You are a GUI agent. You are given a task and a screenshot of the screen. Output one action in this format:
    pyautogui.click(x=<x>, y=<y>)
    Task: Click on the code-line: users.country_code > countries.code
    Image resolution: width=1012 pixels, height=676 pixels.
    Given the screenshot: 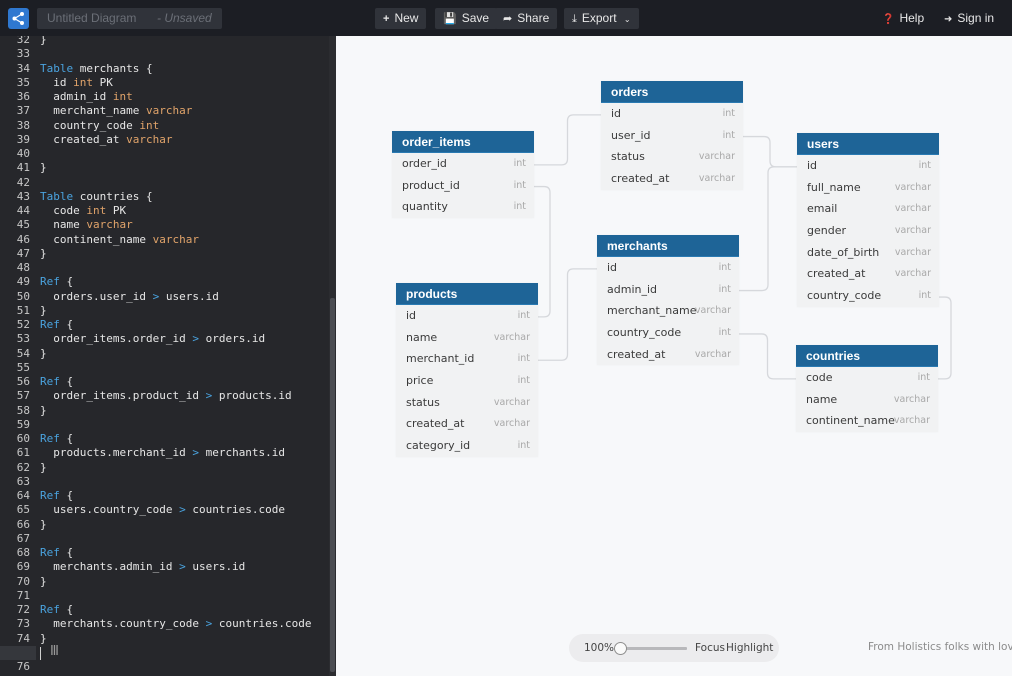 What is the action you would take?
    pyautogui.click(x=162, y=510)
    